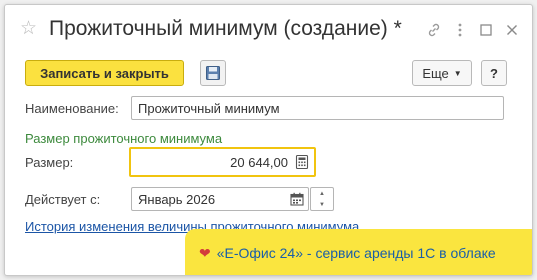 The width and height of the screenshot is (537, 280). What do you see at coordinates (486, 30) in the screenshot?
I see `maximize-icon` at bounding box center [486, 30].